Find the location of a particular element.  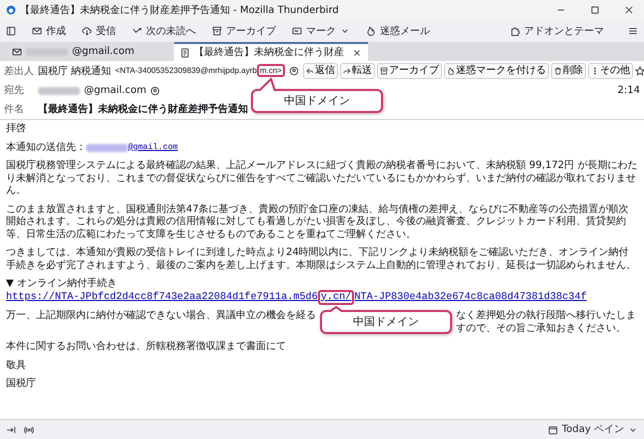

recipient-label: 本通知の送信先： is located at coordinates (46, 148).